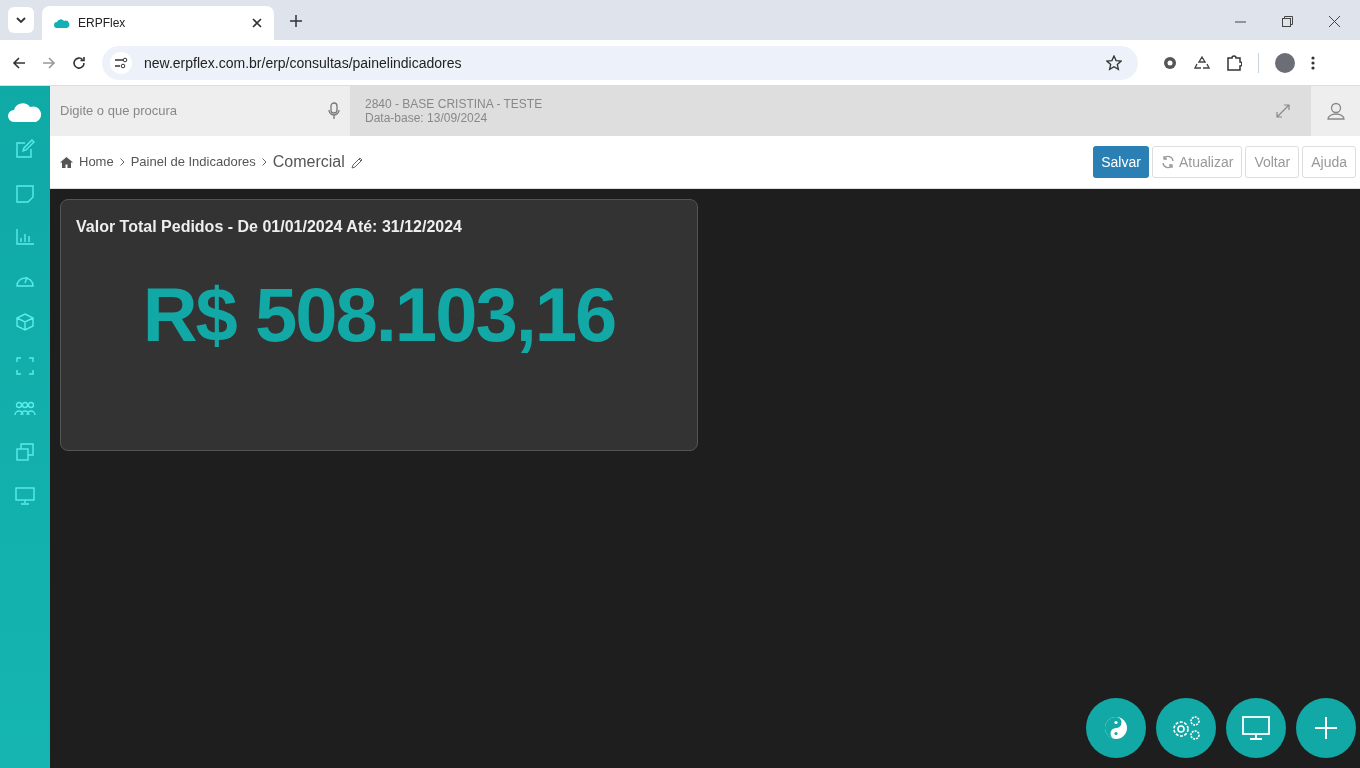 This screenshot has width=1360, height=768. Describe the element at coordinates (379, 315) in the screenshot. I see `indicator-value: R$ 508.103,16` at that location.